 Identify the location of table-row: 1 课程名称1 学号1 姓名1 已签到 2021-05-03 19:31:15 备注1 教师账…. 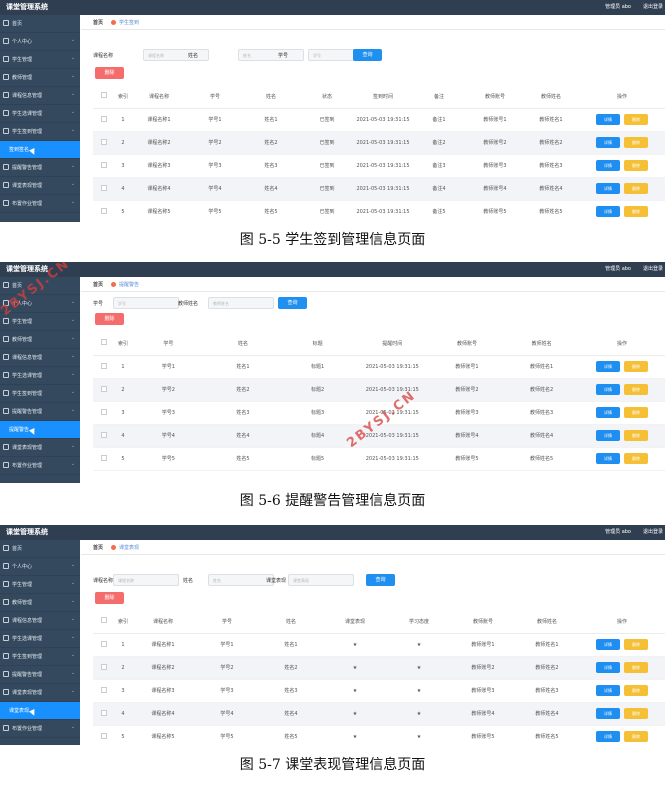
(379, 120).